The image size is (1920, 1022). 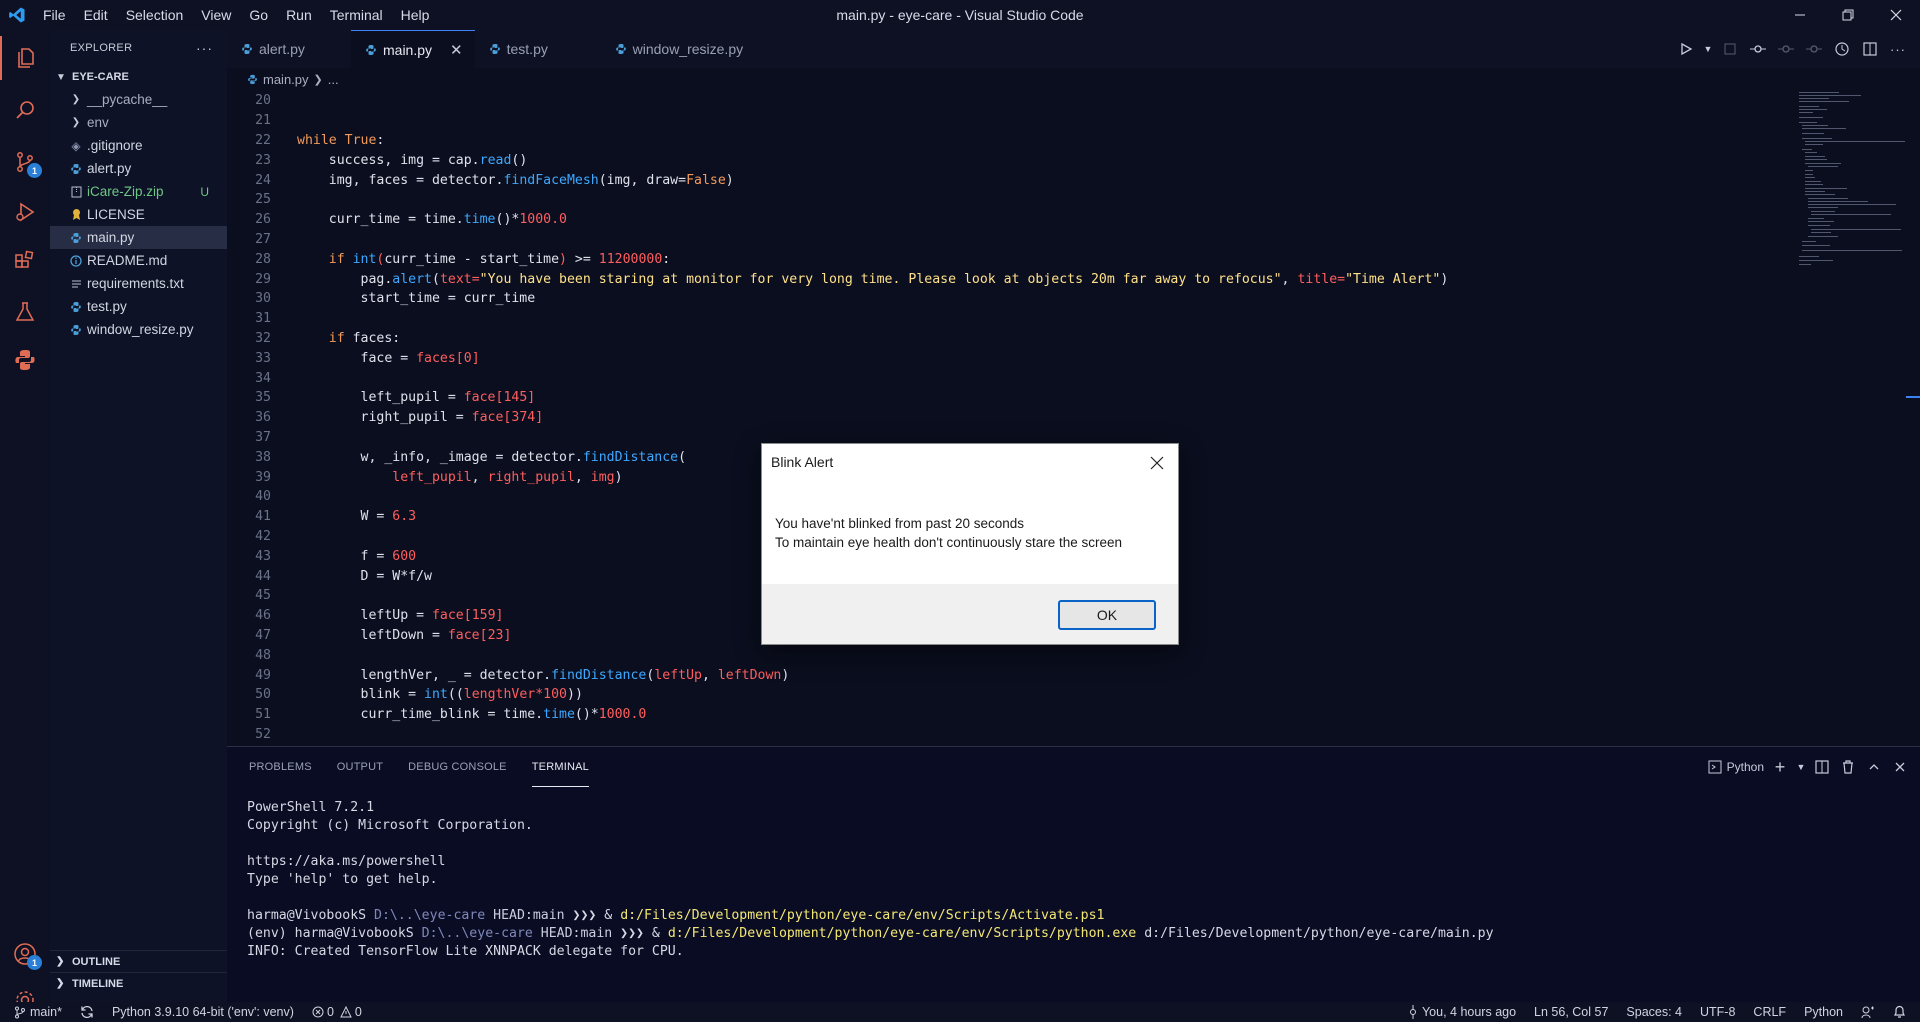 I want to click on indentation: Spaces: 4, so click(x=1654, y=1012).